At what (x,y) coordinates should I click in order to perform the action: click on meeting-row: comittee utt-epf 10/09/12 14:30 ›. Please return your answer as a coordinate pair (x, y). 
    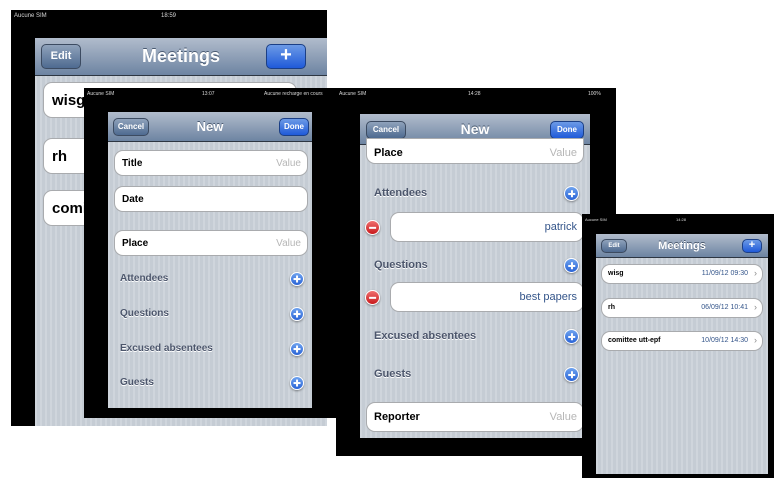
    Looking at the image, I should click on (682, 341).